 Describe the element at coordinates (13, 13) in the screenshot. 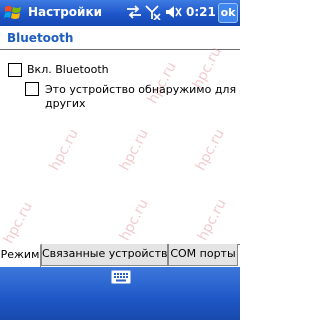

I see `windows-start-icon` at that location.